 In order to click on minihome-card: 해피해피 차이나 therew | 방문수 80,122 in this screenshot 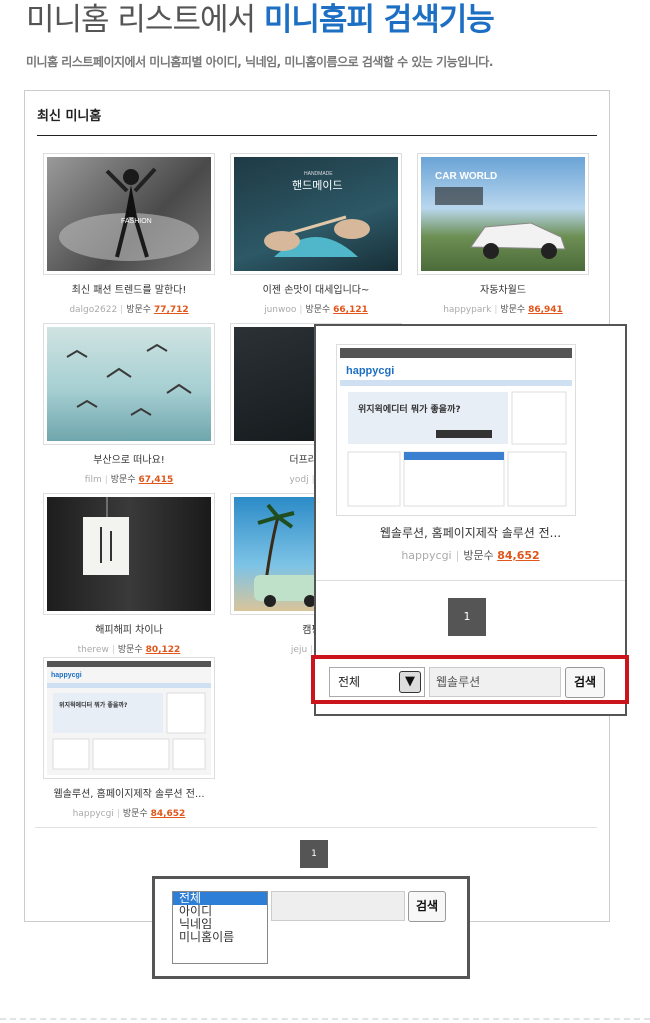, I will do `click(129, 574)`.